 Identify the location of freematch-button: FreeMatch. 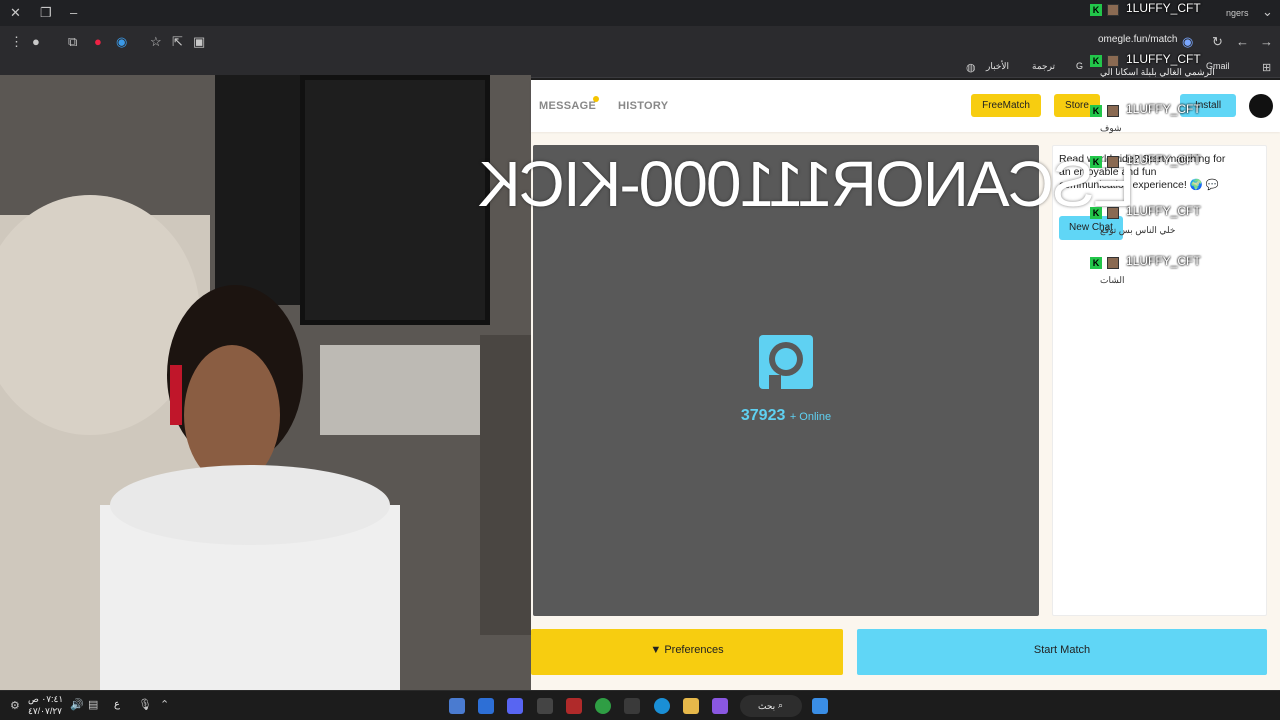
(1006, 105).